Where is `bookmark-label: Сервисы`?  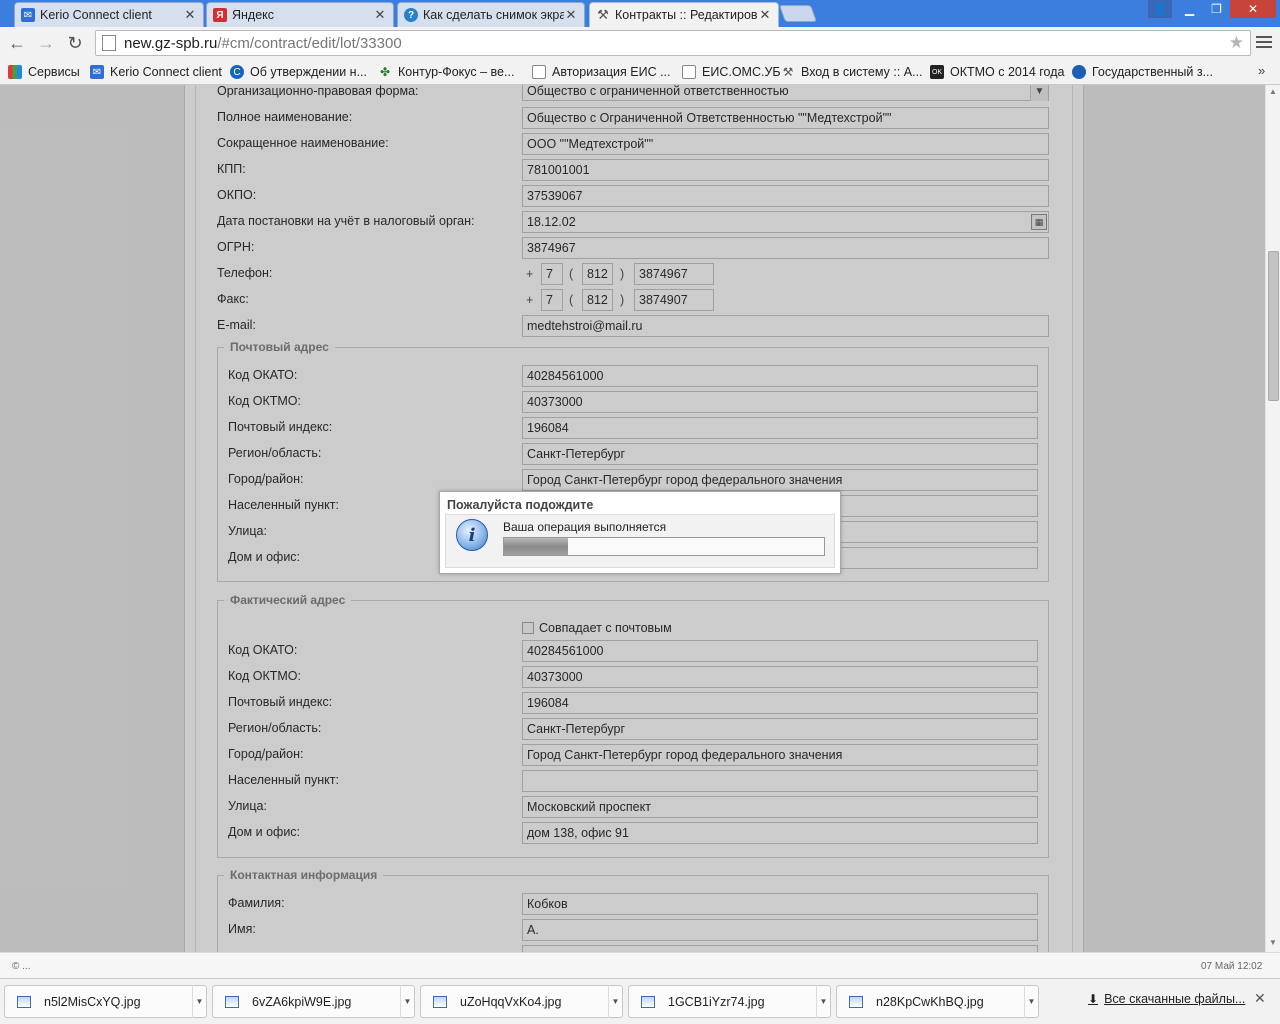 bookmark-label: Сервисы is located at coordinates (54, 72).